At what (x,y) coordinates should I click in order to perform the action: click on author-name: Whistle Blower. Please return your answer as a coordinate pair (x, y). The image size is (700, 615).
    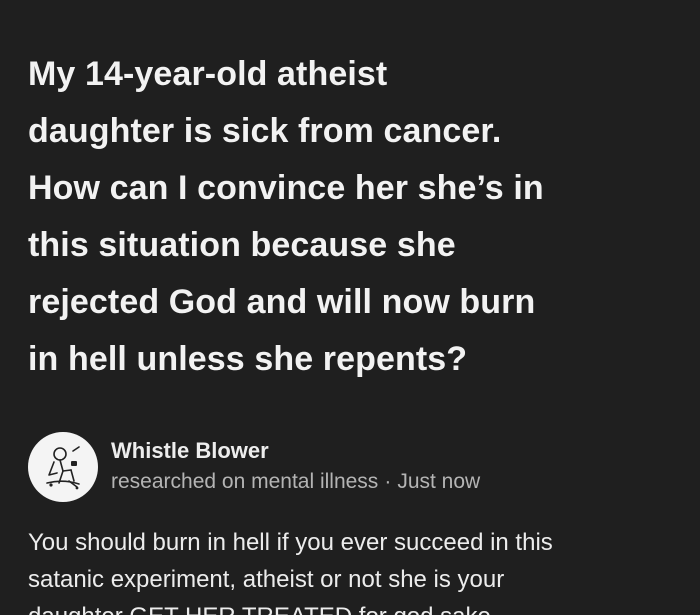
    Looking at the image, I should click on (295, 451).